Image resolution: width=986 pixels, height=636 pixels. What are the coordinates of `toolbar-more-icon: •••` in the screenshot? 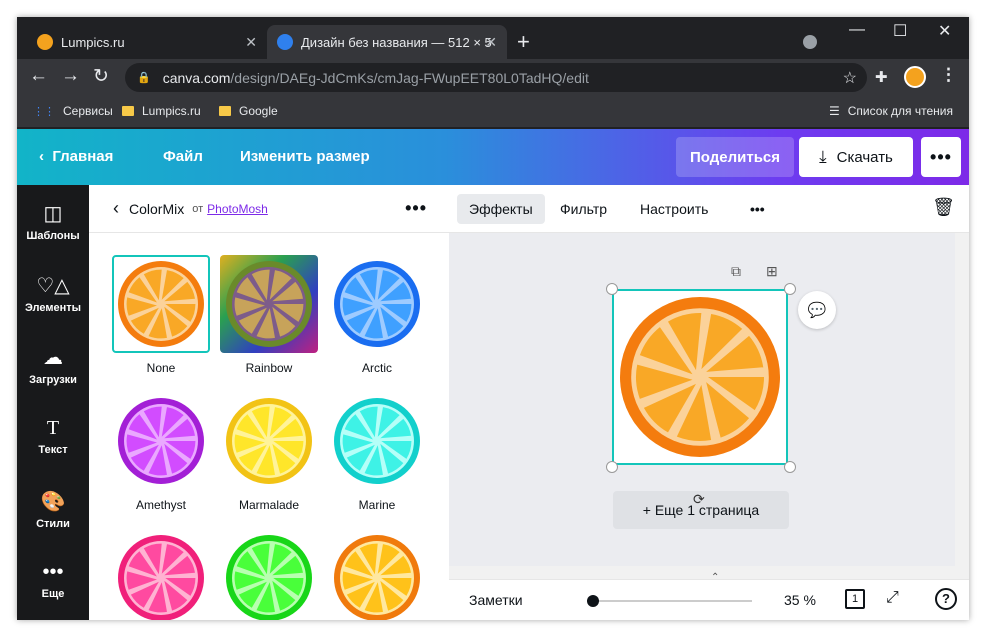 It's located at (757, 209).